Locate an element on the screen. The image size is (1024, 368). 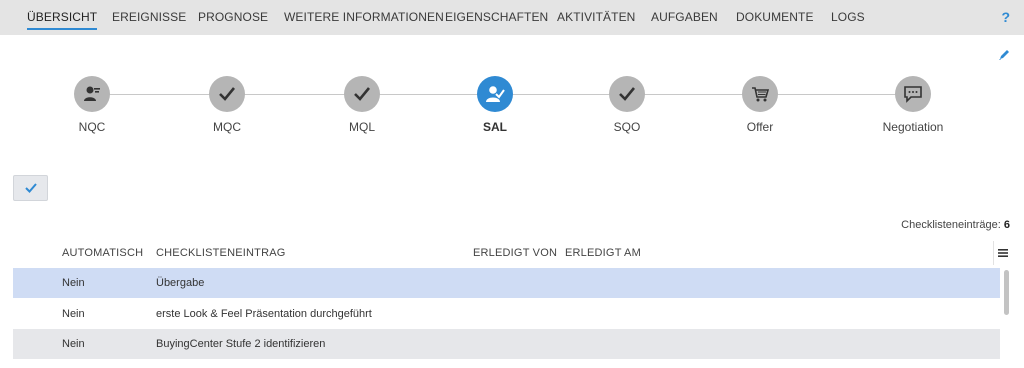
table-row: Nein Übergabe is located at coordinates (506, 283).